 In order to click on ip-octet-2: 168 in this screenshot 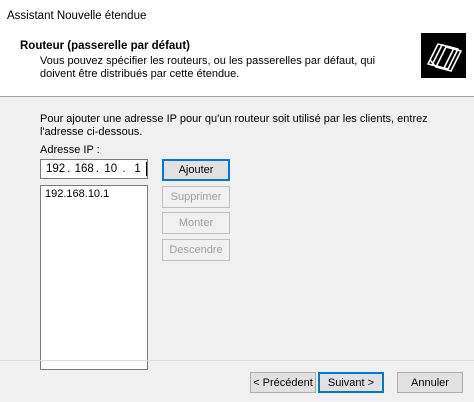, I will do `click(84, 169)`.